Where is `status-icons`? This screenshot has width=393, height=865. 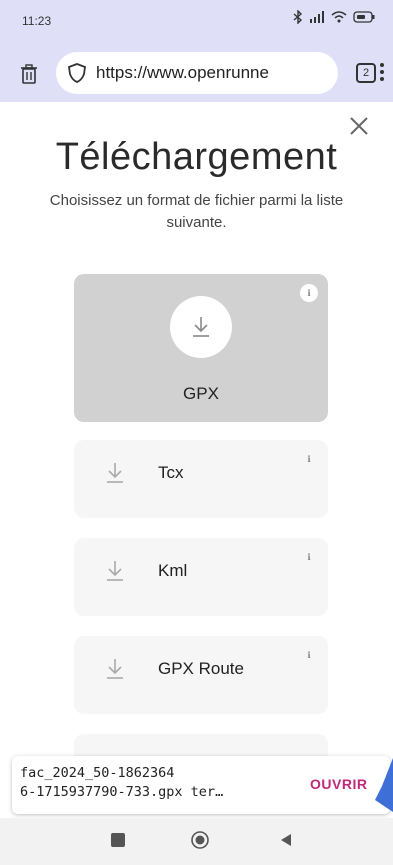
status-icons is located at coordinates (334, 18).